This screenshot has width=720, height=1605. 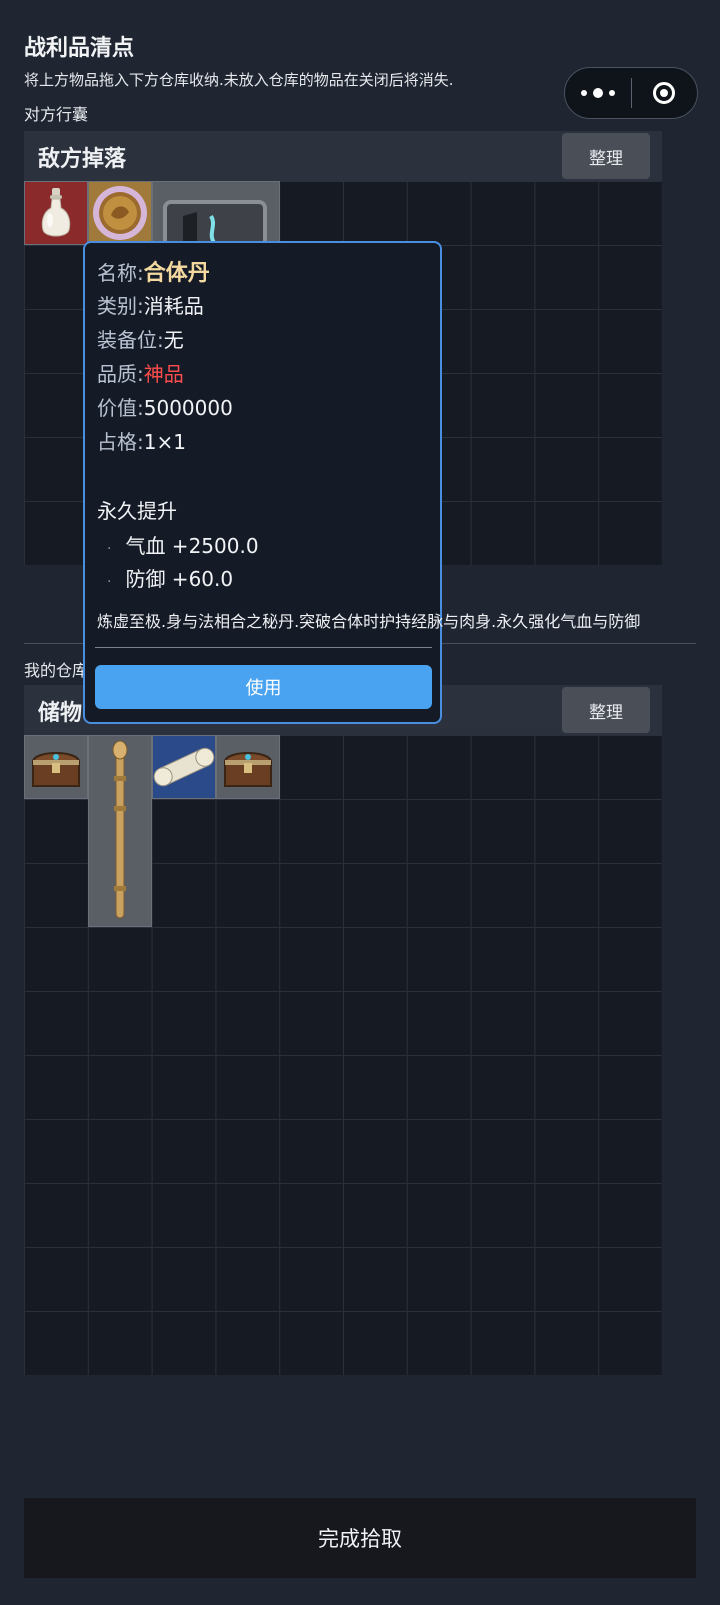 I want to click on instruction-text: 将上方物品拖入下方仓库收纳.未放入仓库的物品在关闭后将消失., so click(x=239, y=80).